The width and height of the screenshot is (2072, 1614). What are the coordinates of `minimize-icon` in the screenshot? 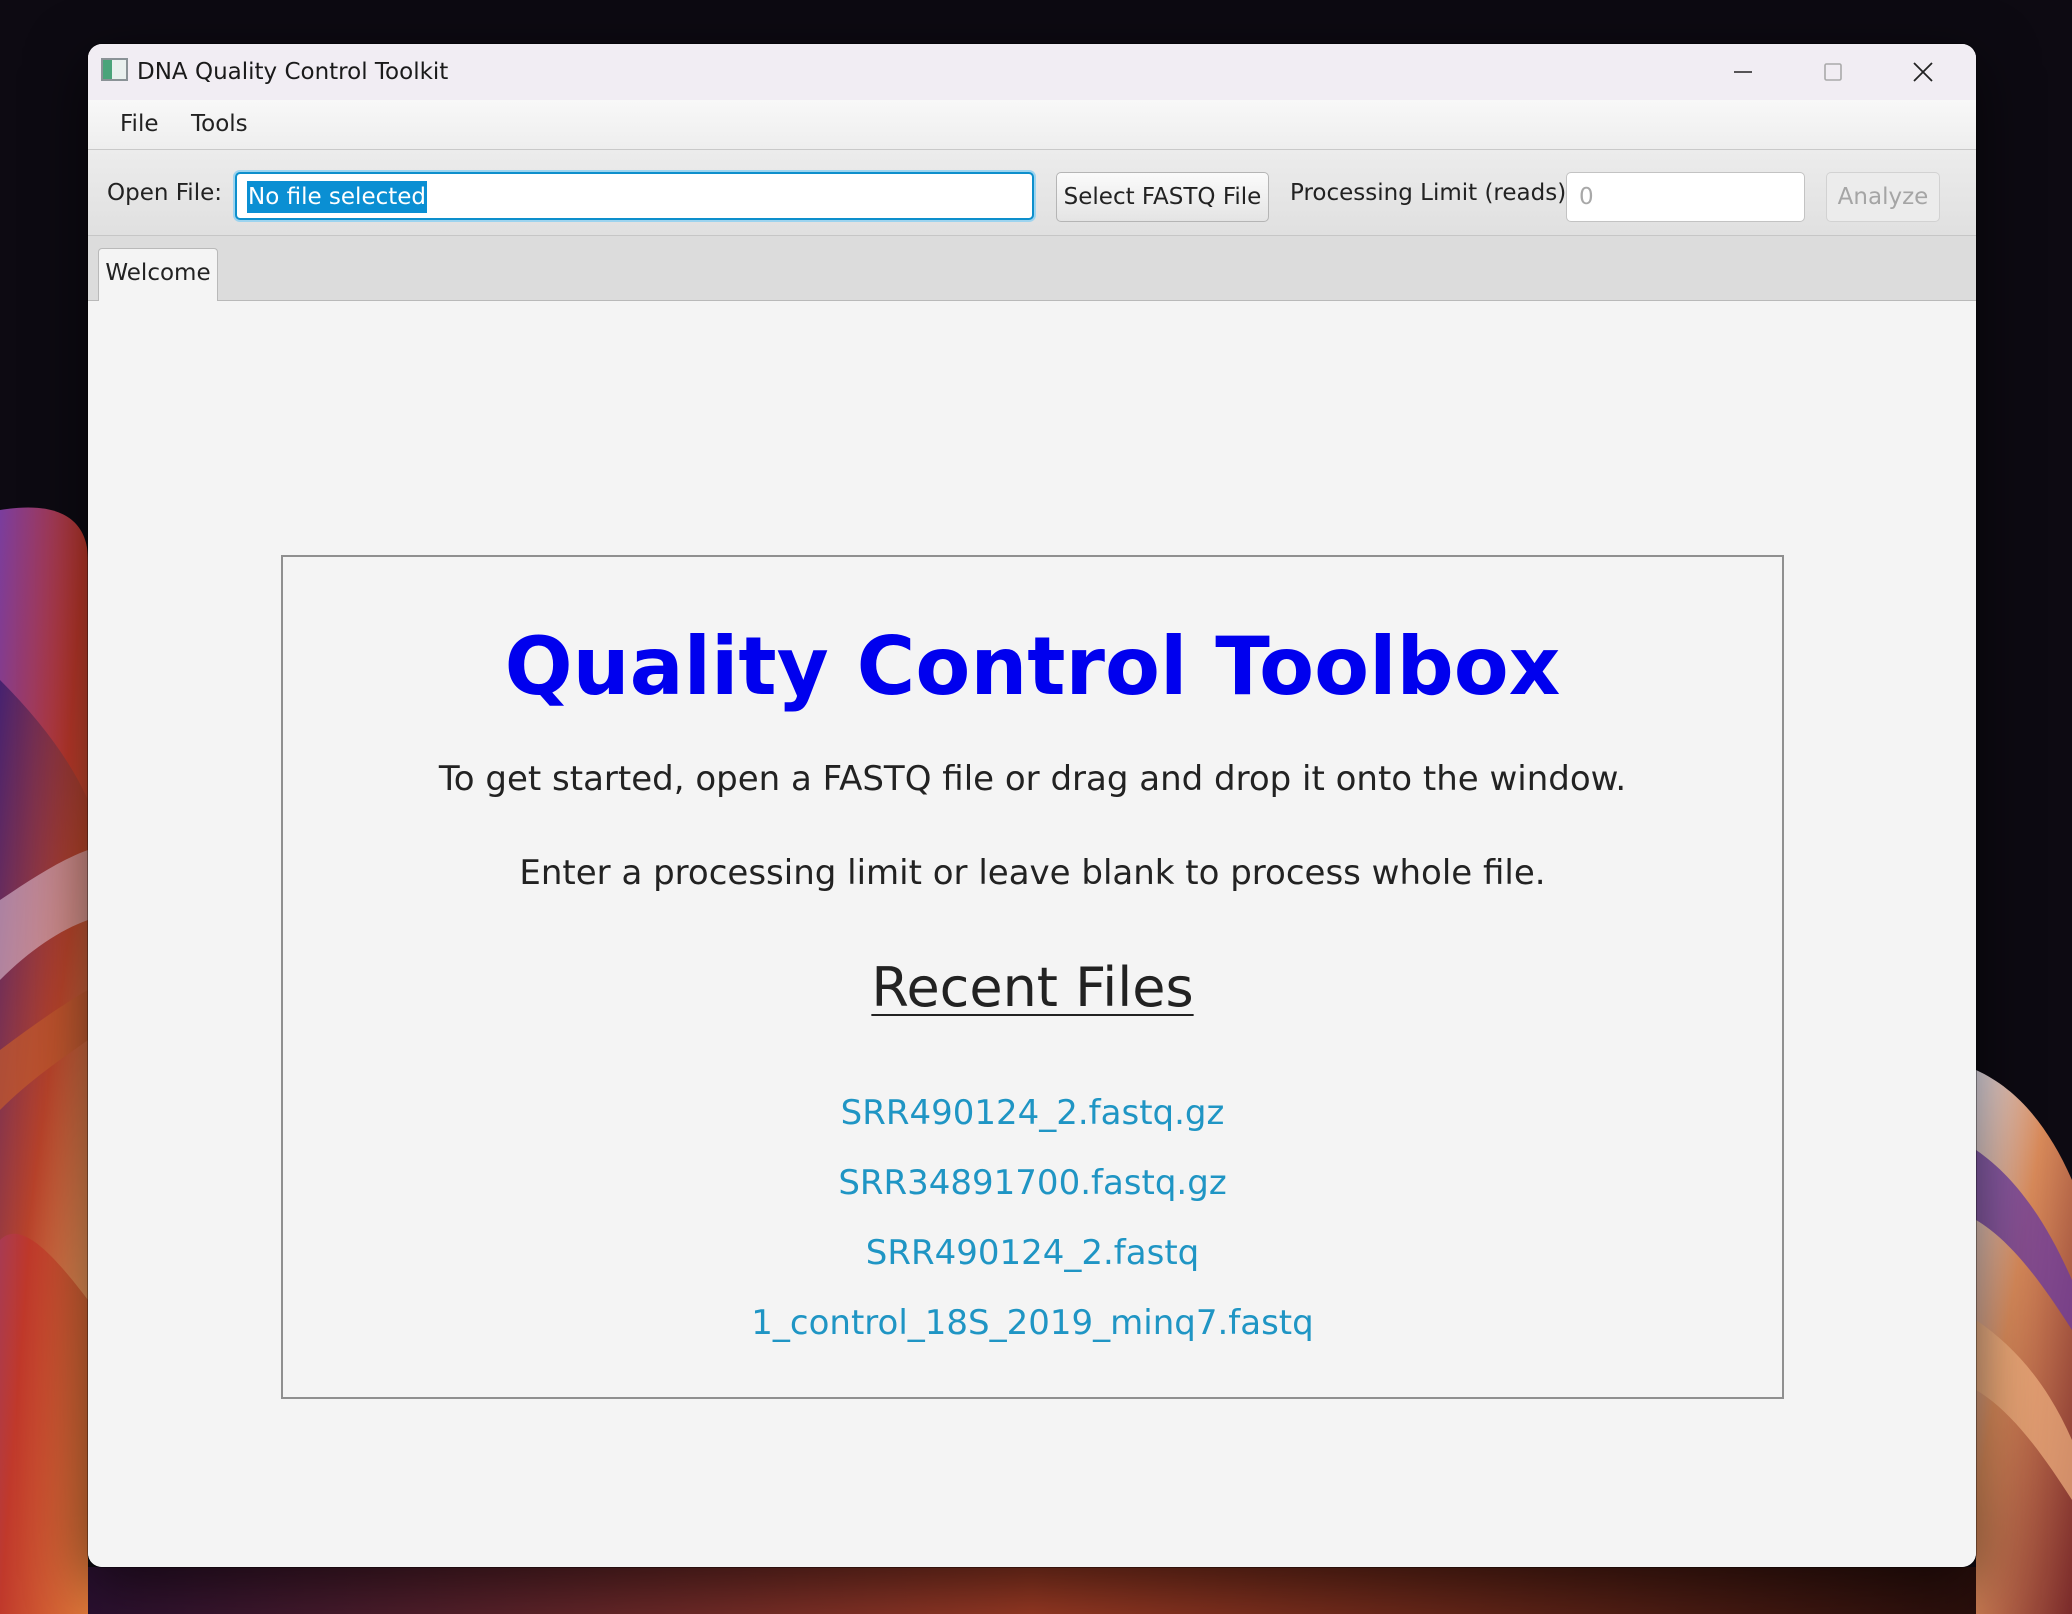 It's located at (1743, 72).